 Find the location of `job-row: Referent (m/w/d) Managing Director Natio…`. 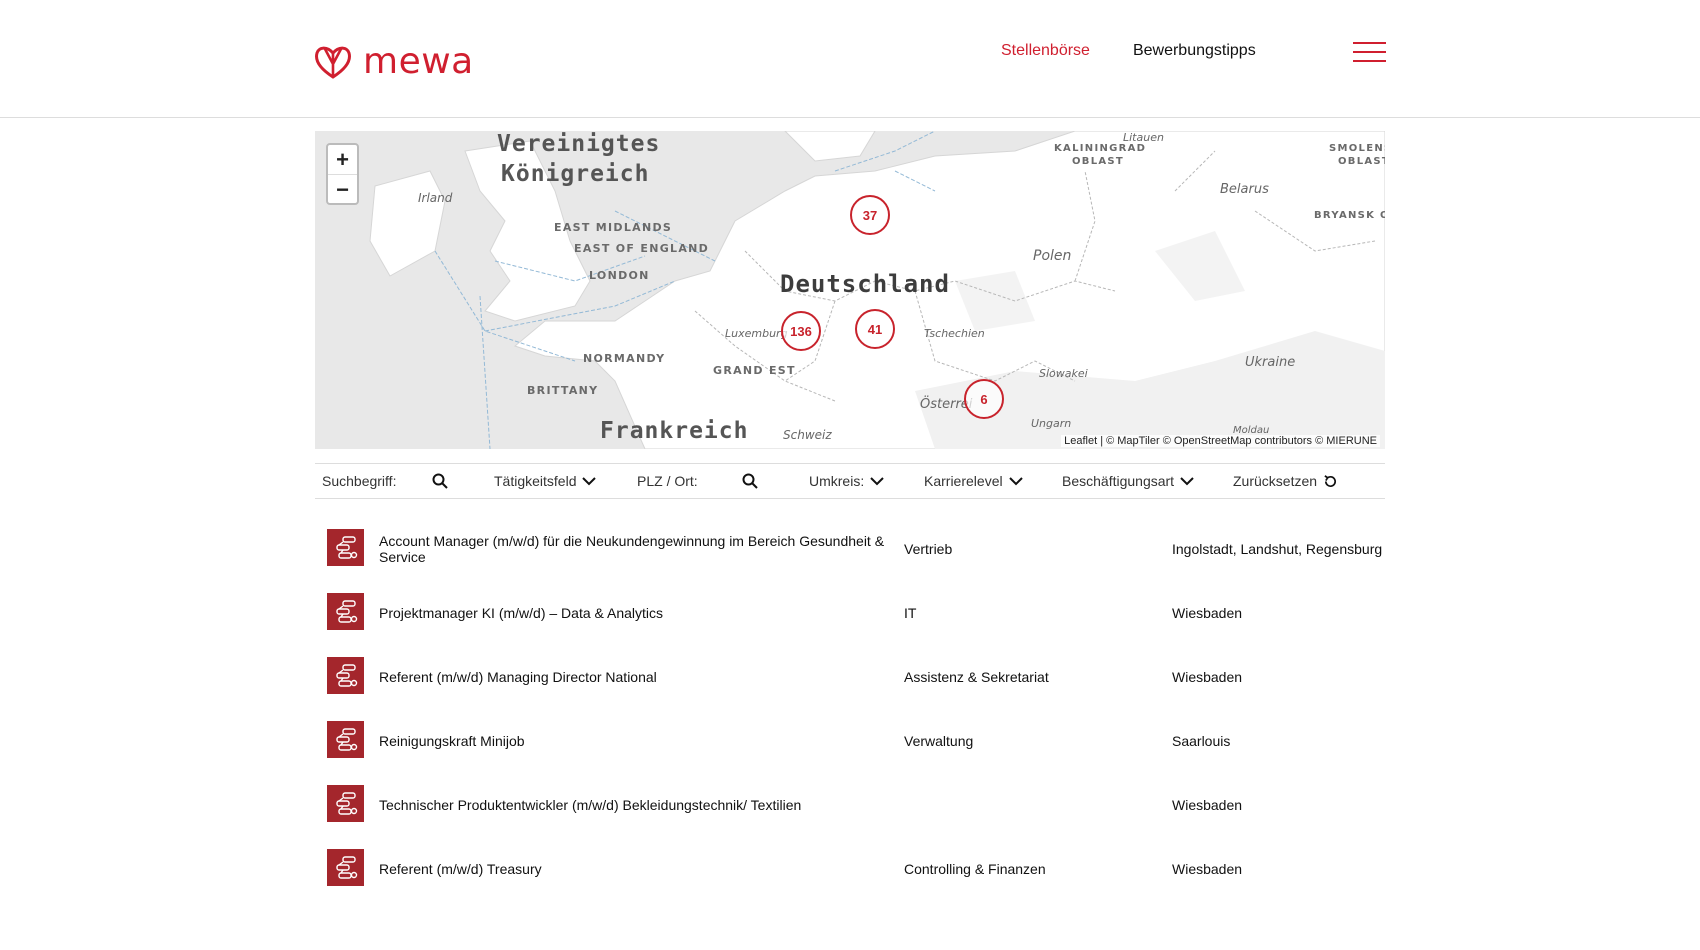

job-row: Referent (m/w/d) Managing Director Natio… is located at coordinates (850, 677).